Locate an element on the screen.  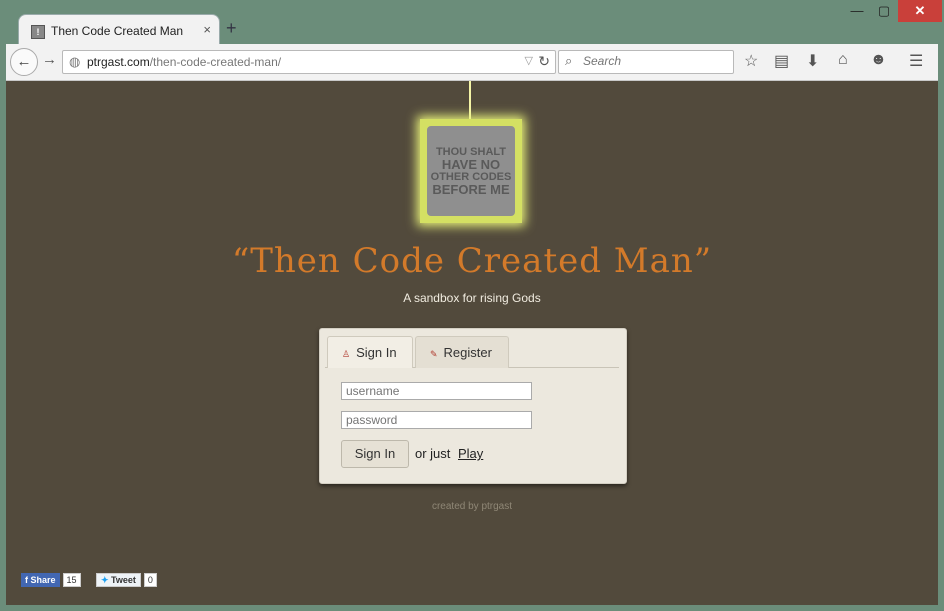
stone-line: HAVE NO is located at coordinates (471, 164).